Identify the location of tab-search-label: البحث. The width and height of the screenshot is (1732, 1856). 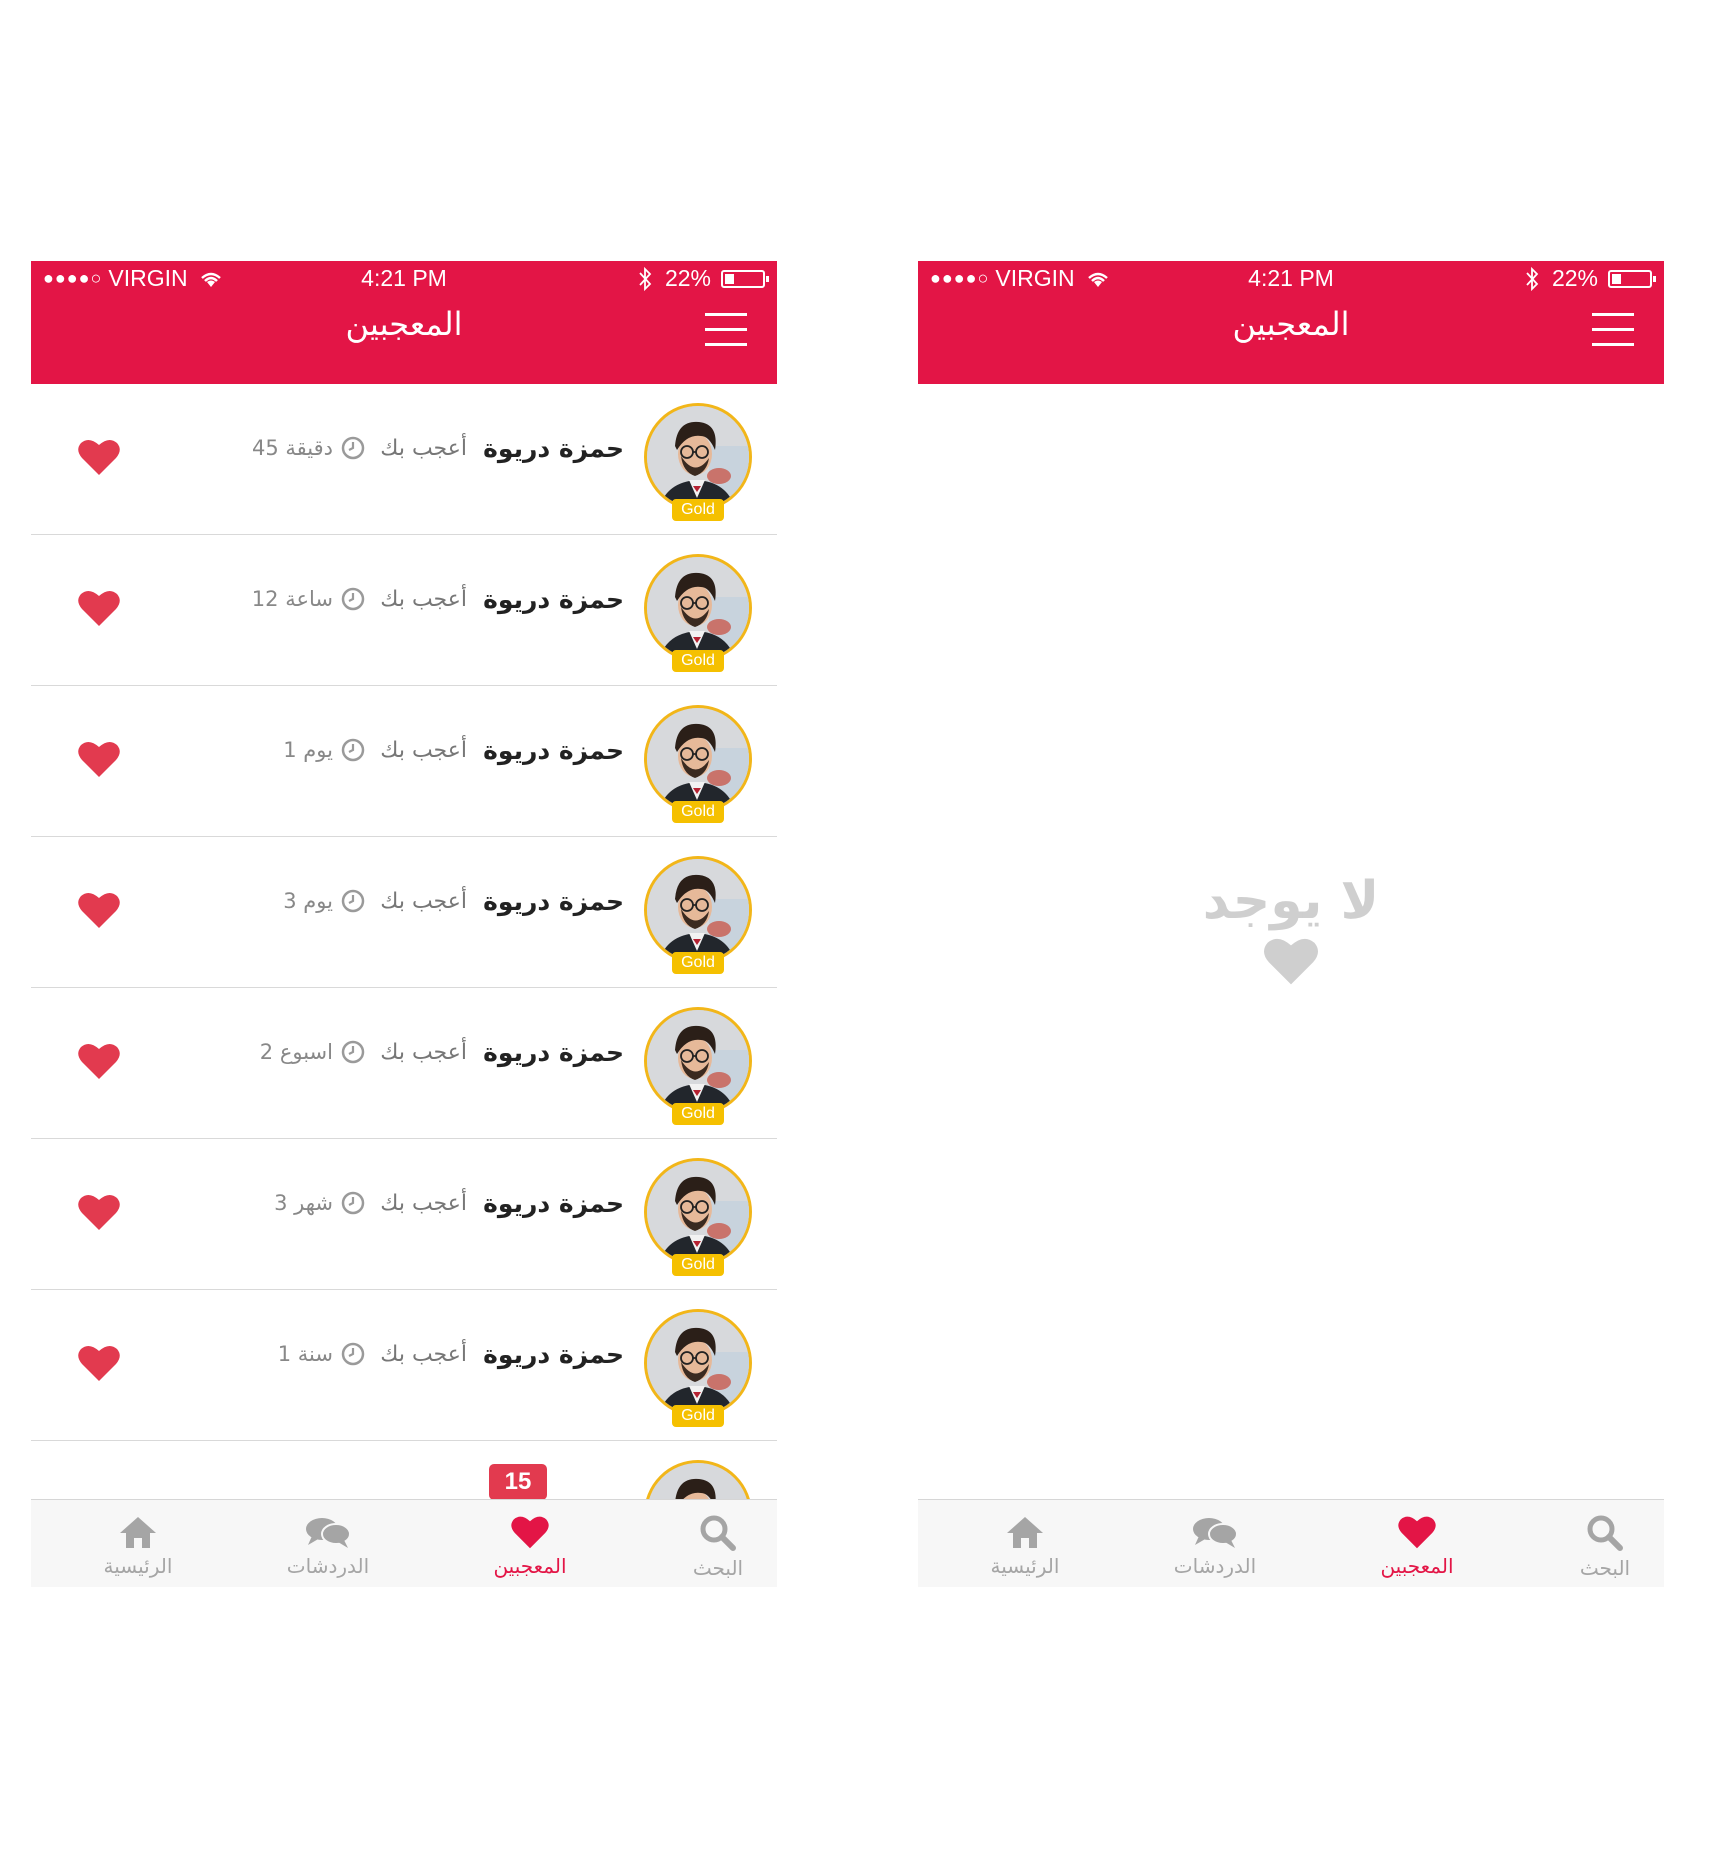
(1605, 1568).